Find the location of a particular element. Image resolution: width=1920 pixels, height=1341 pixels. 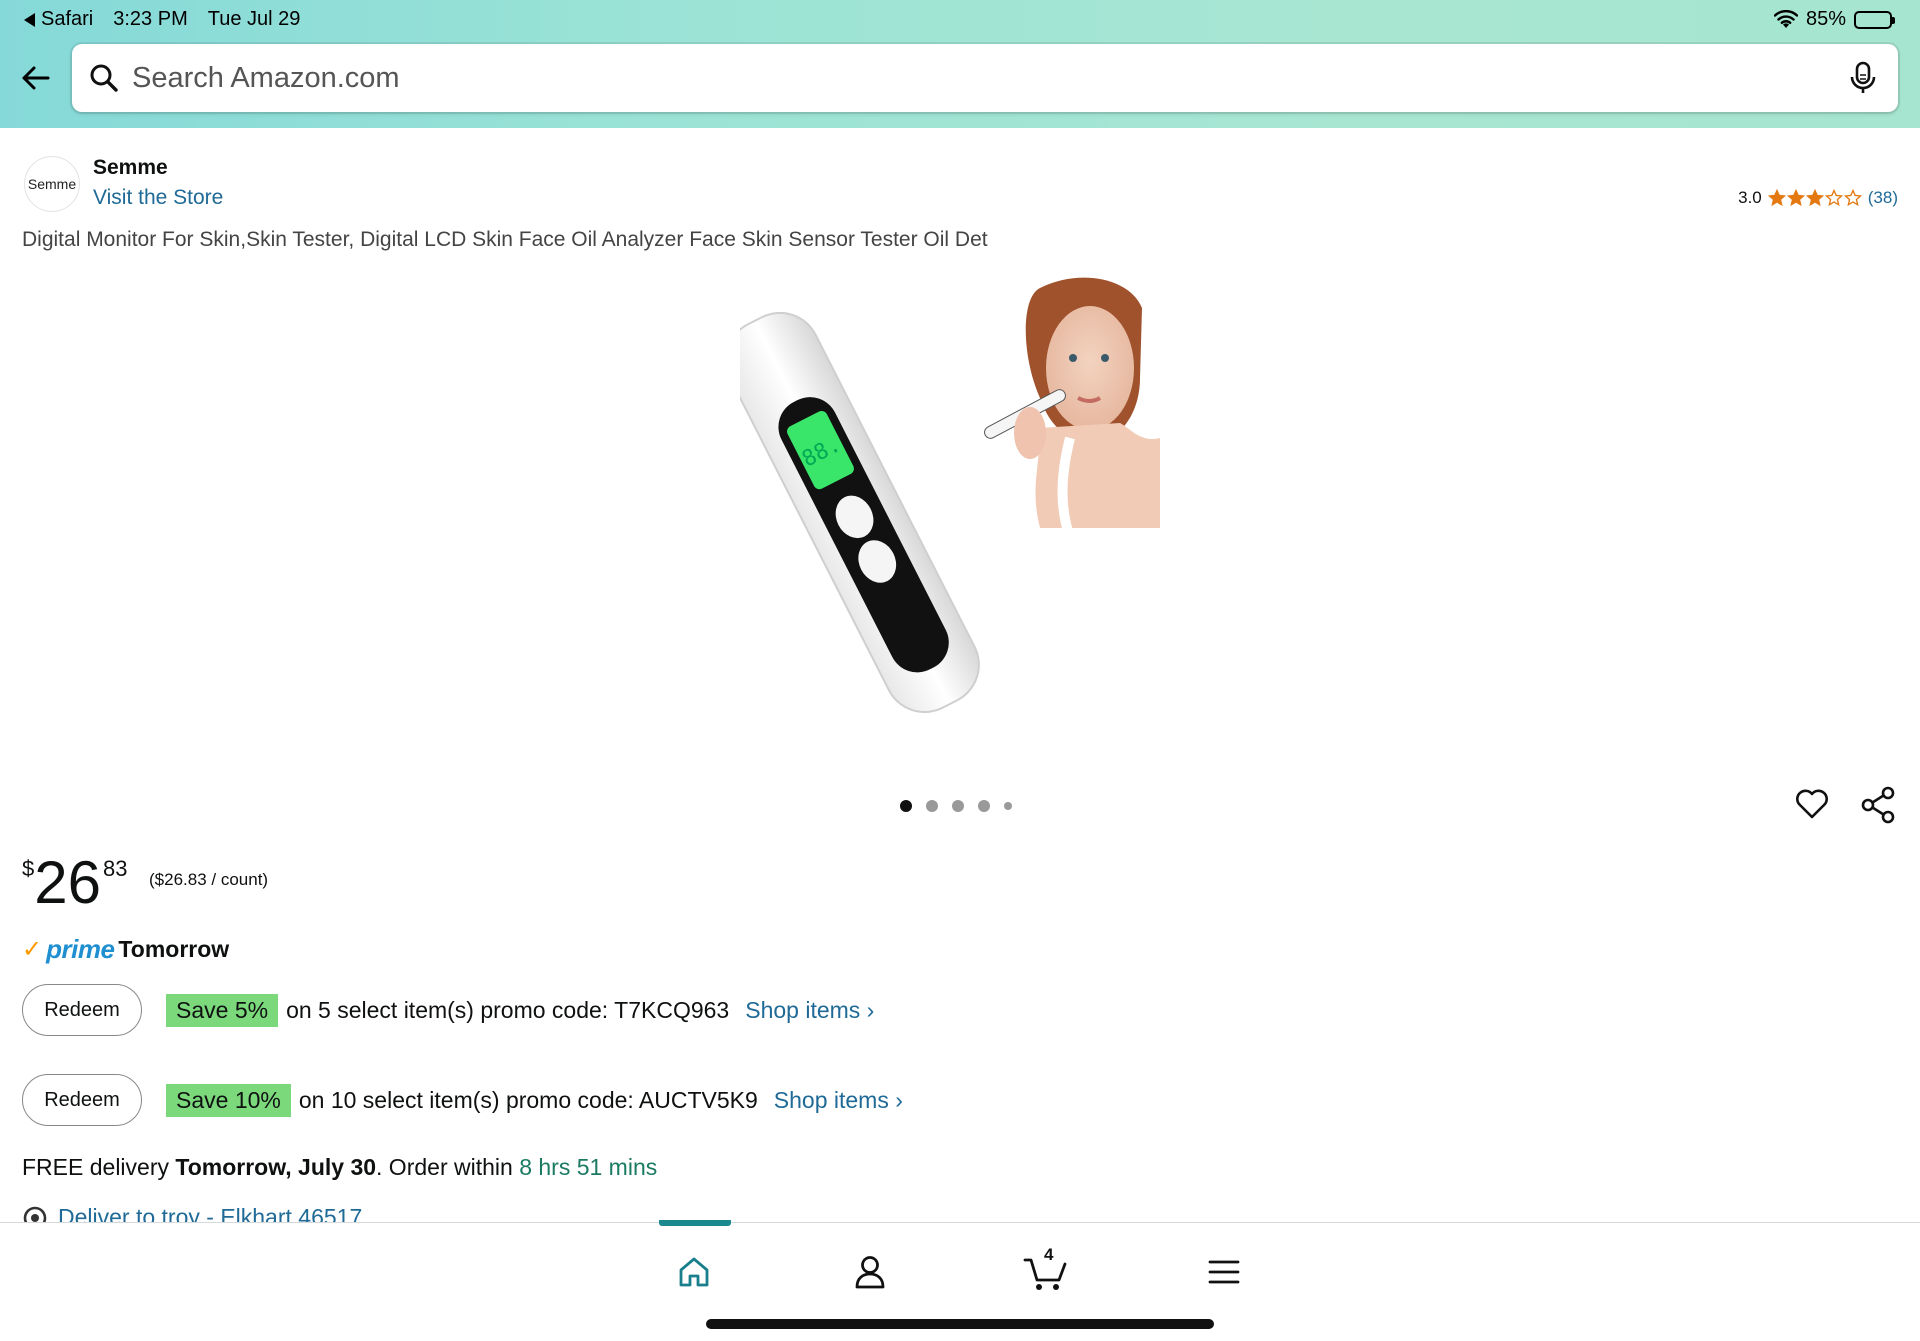

search-input is located at coordinates (962, 78).